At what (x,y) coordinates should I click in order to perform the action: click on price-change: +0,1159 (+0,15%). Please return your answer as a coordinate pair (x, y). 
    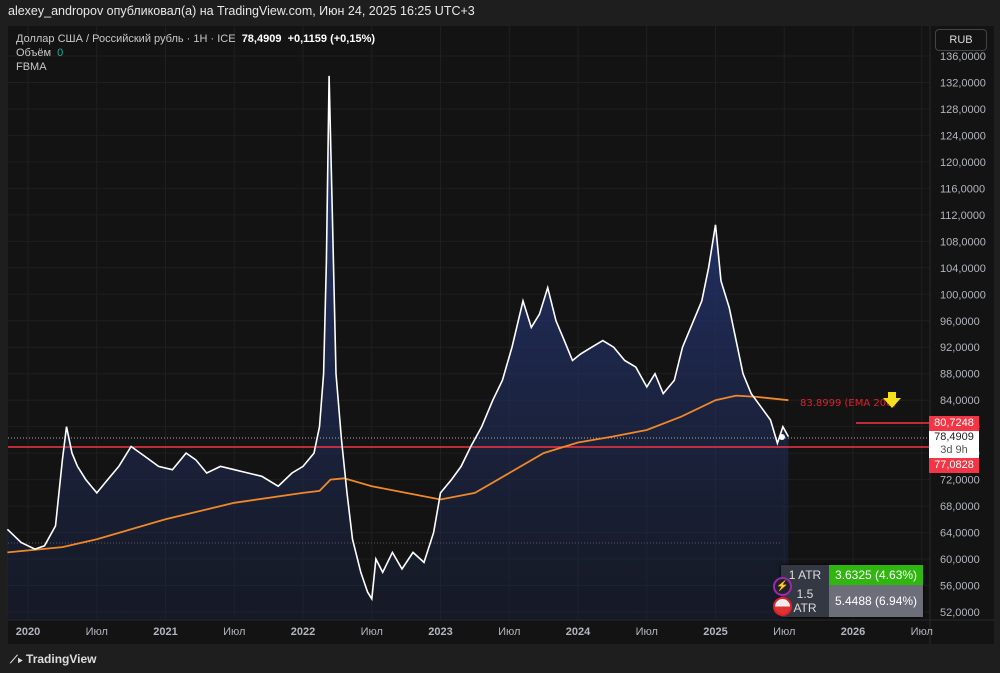
    Looking at the image, I should click on (331, 39).